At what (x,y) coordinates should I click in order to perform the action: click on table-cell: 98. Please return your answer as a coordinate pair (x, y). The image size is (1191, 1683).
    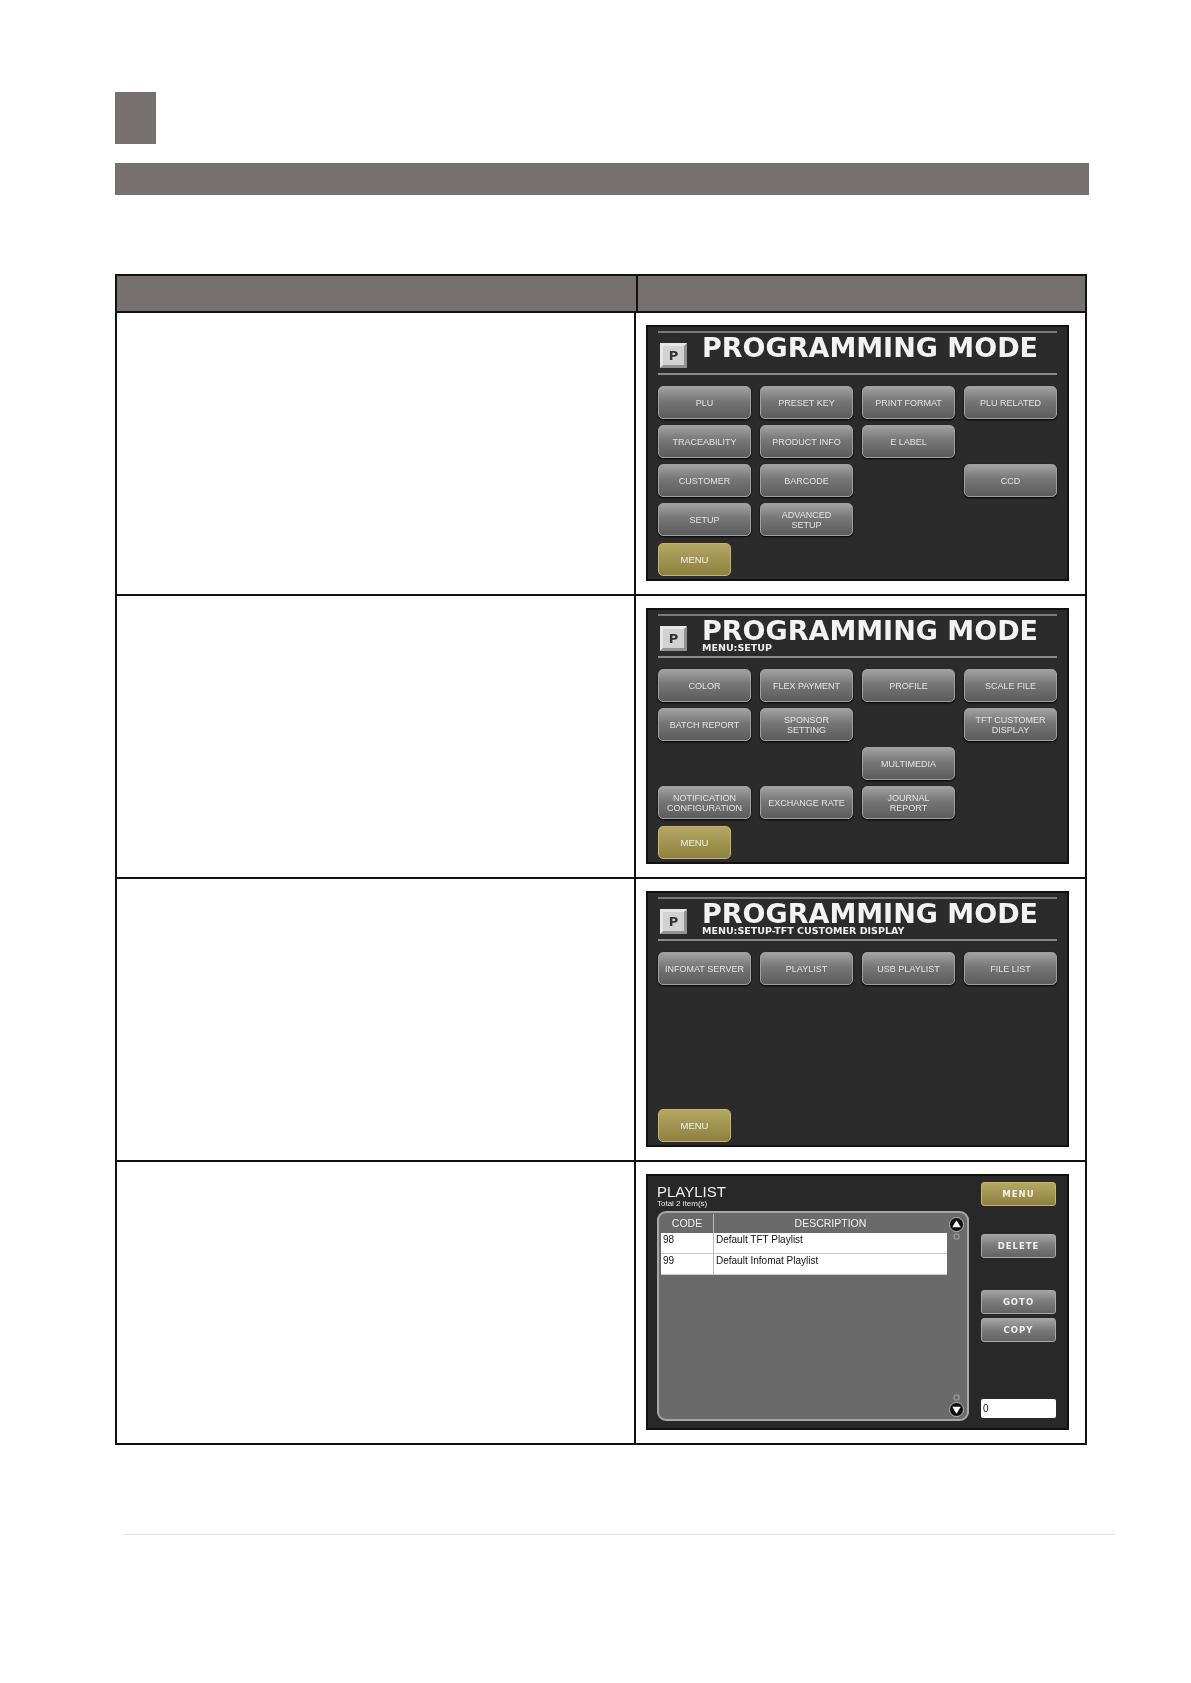
    Looking at the image, I should click on (687, 1243).